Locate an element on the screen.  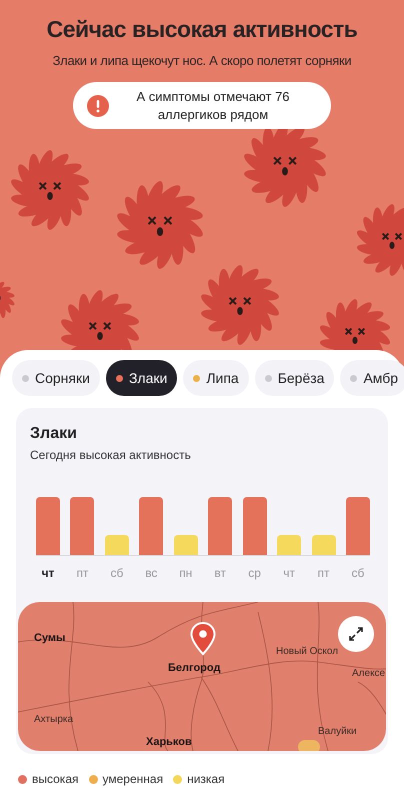
map-place-label: Сумы is located at coordinates (50, 638).